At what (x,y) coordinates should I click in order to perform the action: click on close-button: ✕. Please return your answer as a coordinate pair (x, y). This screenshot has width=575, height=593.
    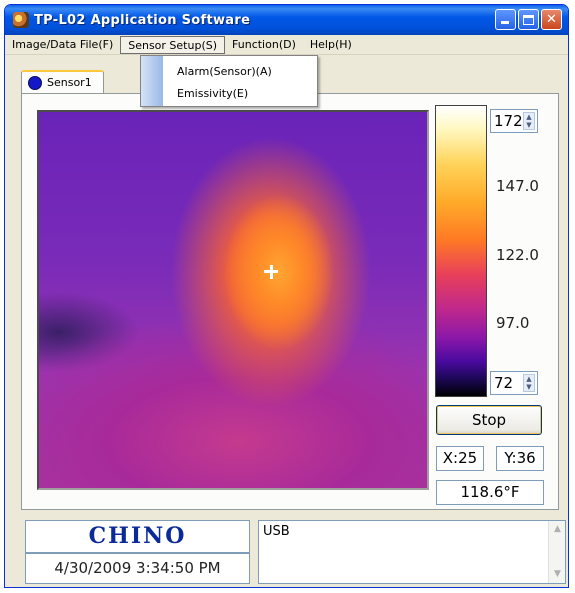
    Looking at the image, I should click on (551, 19).